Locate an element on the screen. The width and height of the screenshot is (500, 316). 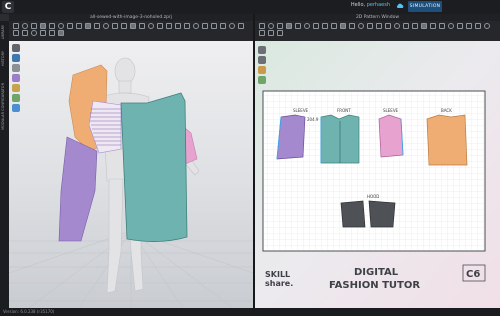
pattern-curve-icon is located at coordinates (325, 26).